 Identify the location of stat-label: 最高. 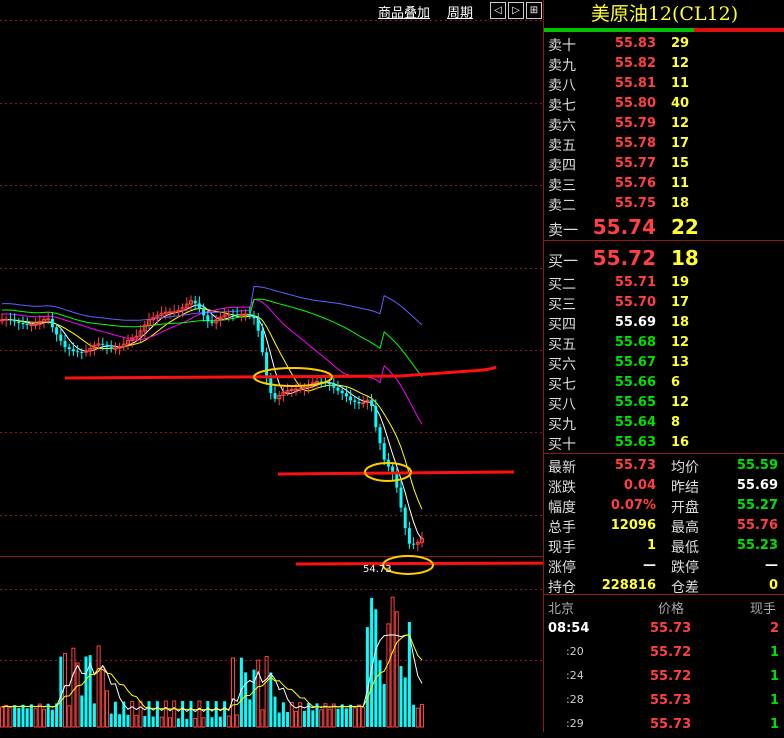
(685, 528).